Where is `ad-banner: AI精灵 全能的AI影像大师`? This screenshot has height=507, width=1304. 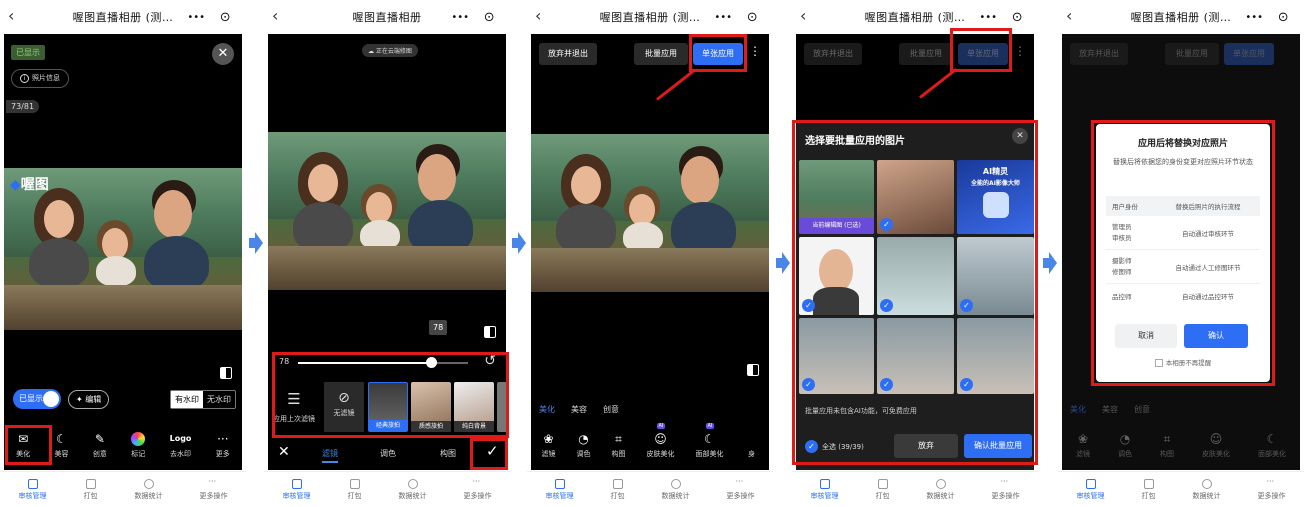
ad-banner: AI精灵 全能的AI影像大师 is located at coordinates (995, 197).